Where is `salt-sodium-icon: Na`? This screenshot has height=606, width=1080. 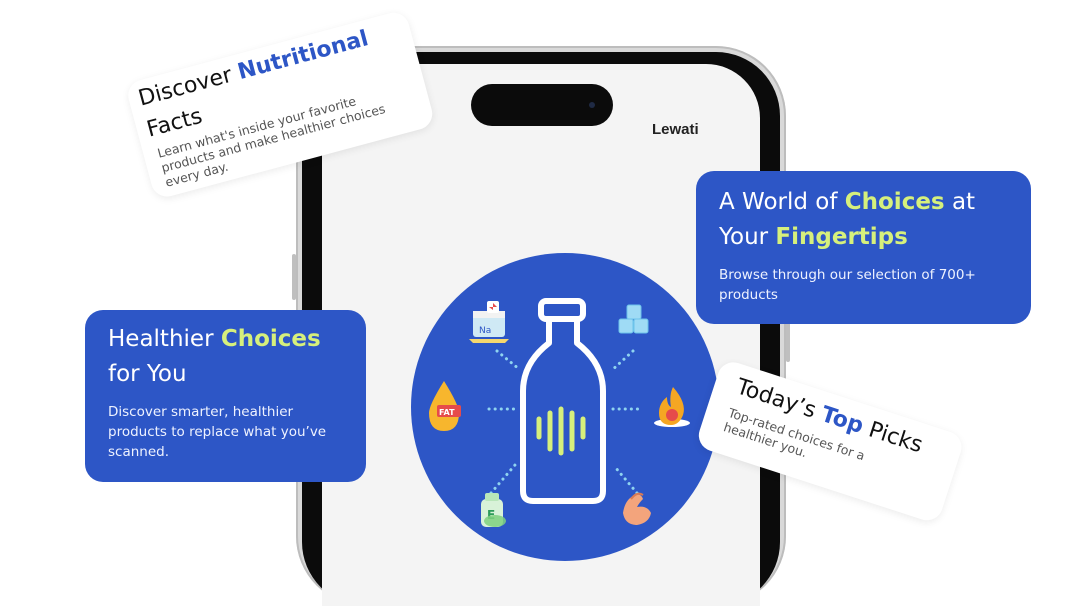
salt-sodium-icon: Na is located at coordinates (489, 322).